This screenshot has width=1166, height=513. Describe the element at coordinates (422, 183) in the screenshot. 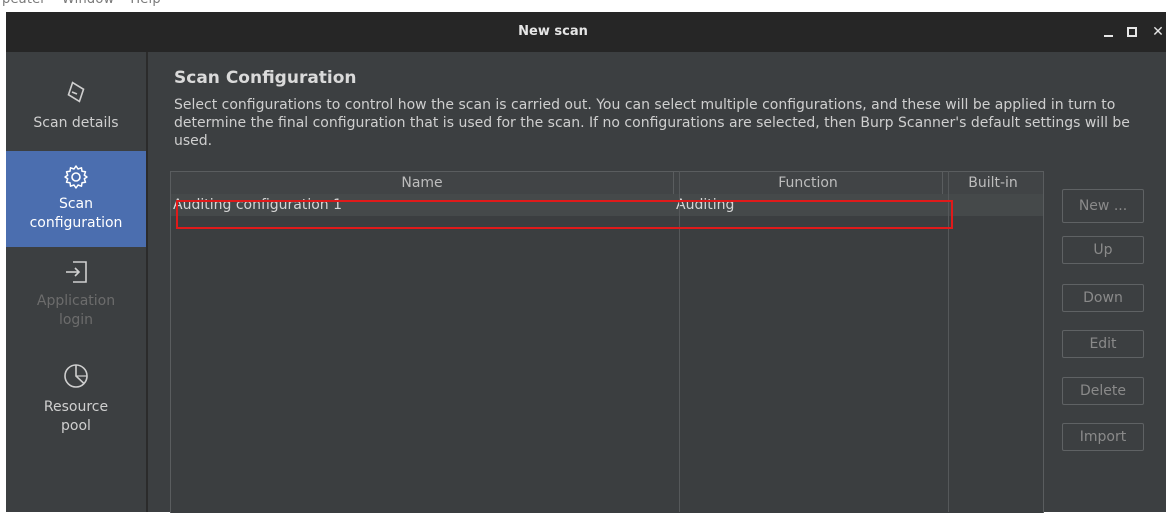

I see `column-header-name: Name` at that location.